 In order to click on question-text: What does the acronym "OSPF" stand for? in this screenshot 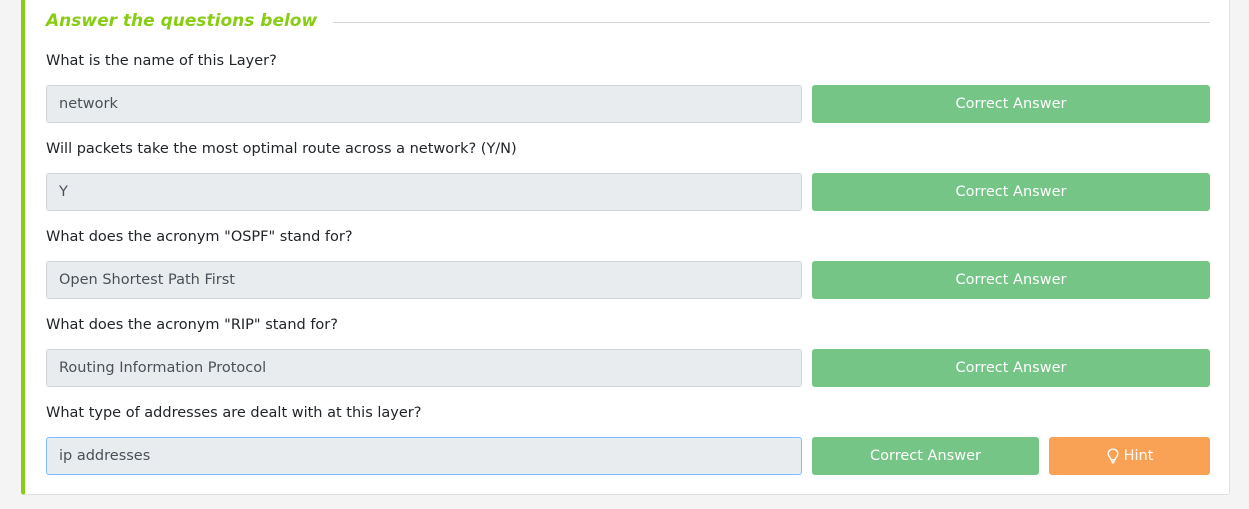, I will do `click(199, 237)`.